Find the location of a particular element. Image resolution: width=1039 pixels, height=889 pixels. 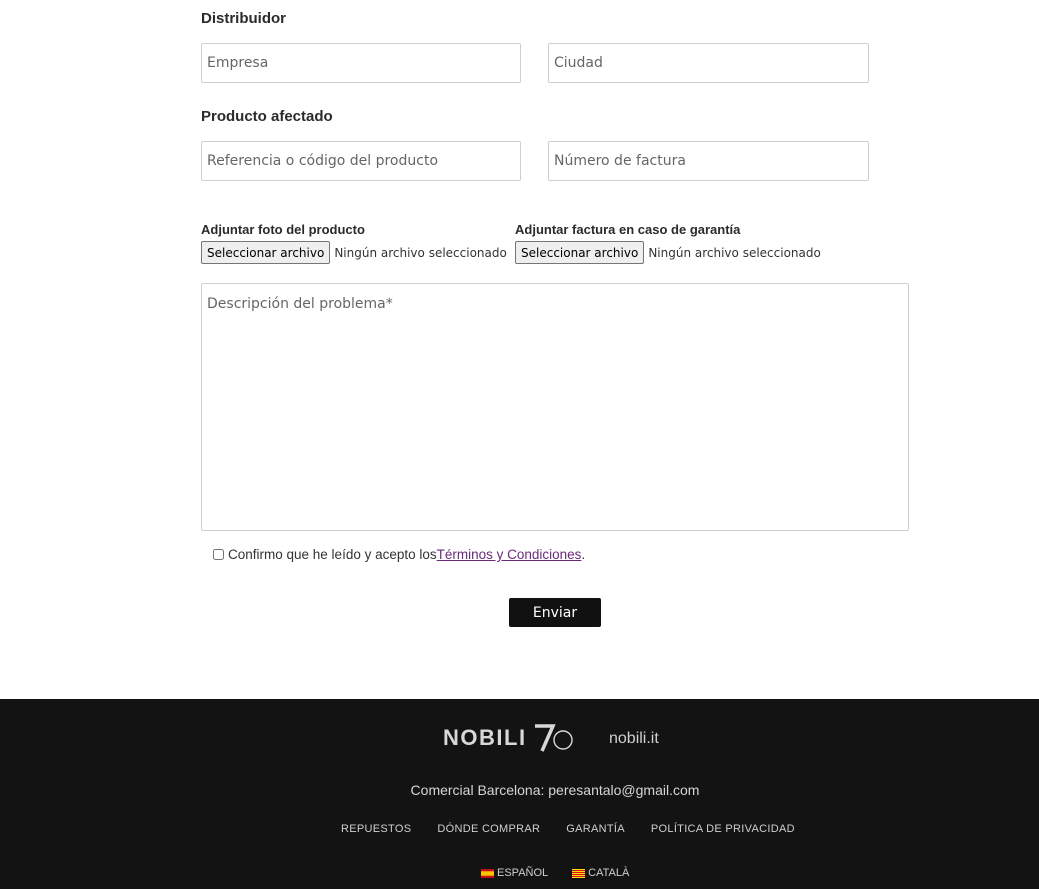

terms-link: Términos y Condiciones is located at coordinates (509, 554).